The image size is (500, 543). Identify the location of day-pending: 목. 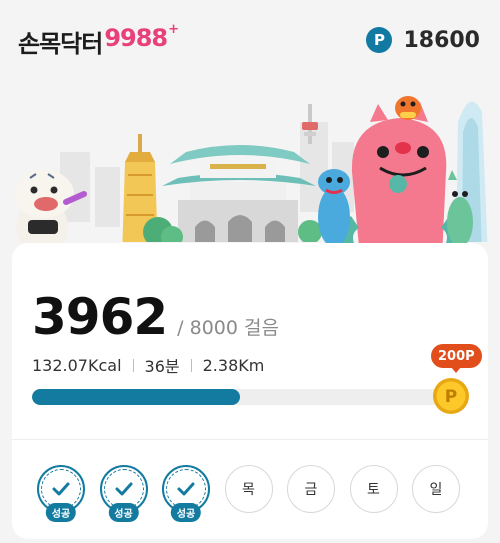
(248, 489).